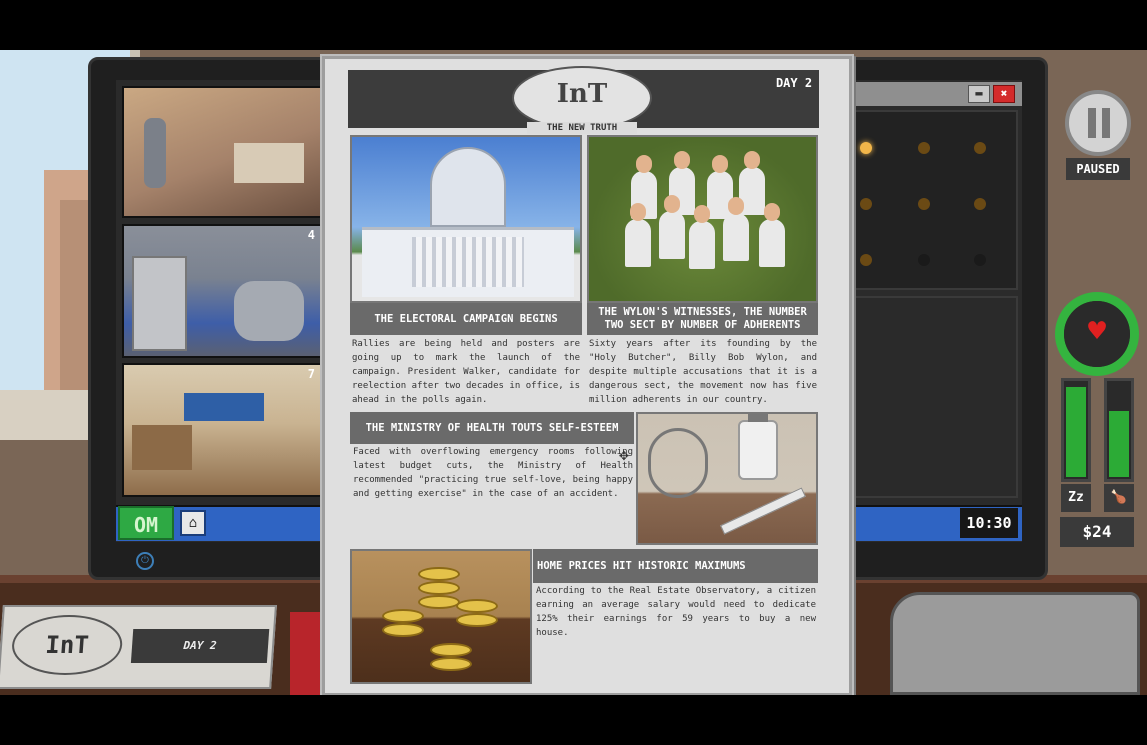 Image resolution: width=1147 pixels, height=745 pixels. I want to click on camera-feed-office: 7, so click(222, 430).